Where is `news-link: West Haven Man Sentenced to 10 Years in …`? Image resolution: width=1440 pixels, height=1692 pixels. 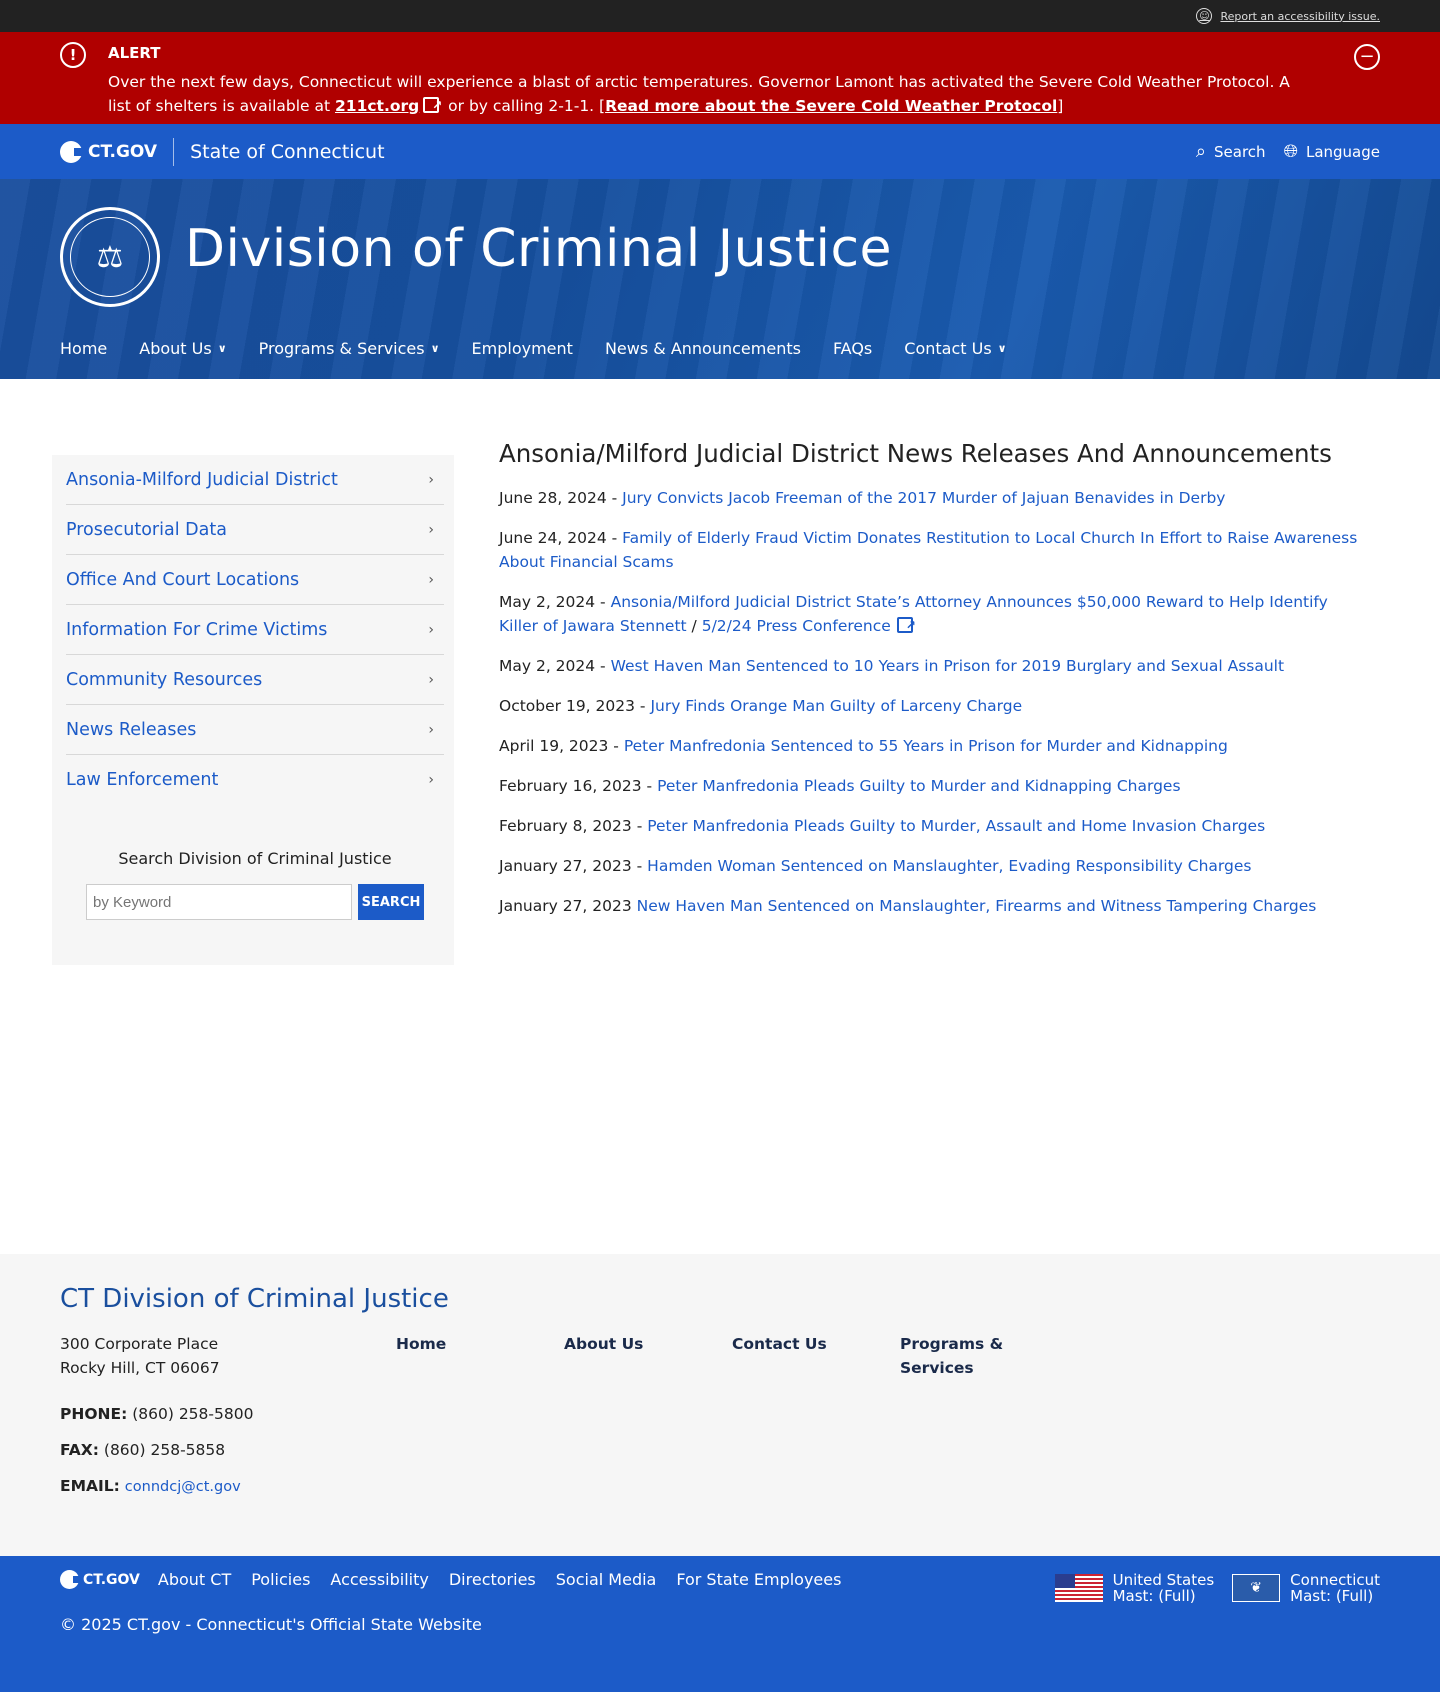
news-link: West Haven Man Sentenced to 10 Years in … is located at coordinates (947, 666).